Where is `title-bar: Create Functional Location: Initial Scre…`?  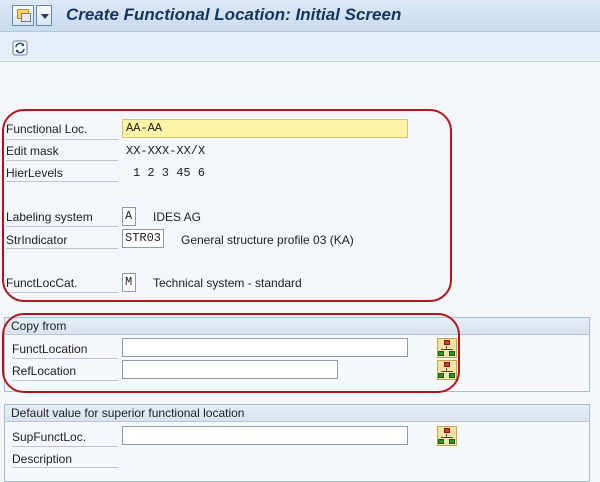 title-bar: Create Functional Location: Initial Scre… is located at coordinates (300, 16).